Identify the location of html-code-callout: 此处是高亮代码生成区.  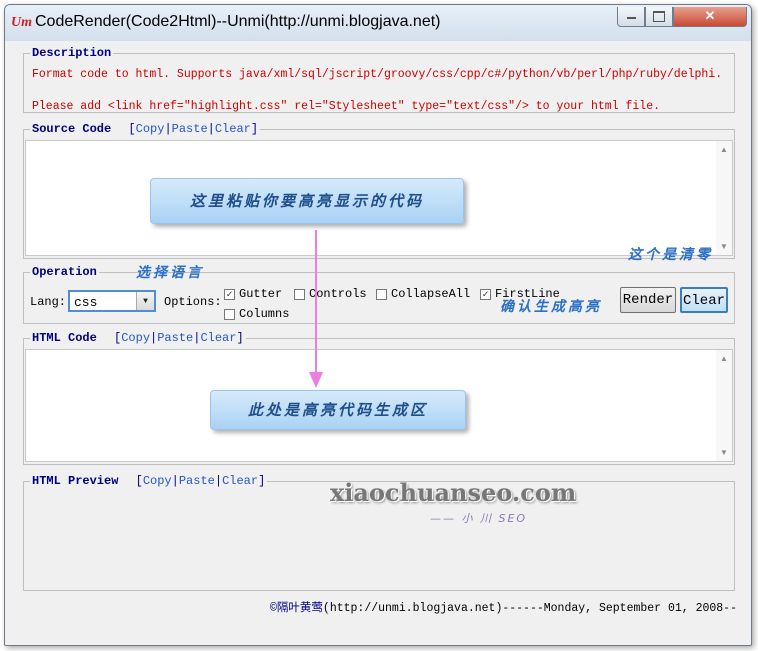
(338, 410).